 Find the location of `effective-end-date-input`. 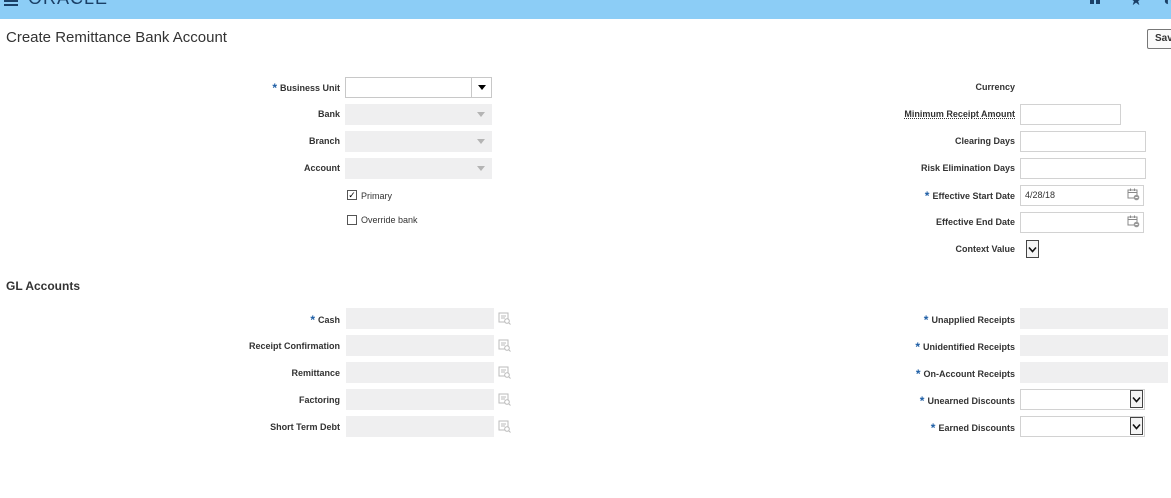

effective-end-date-input is located at coordinates (1082, 222).